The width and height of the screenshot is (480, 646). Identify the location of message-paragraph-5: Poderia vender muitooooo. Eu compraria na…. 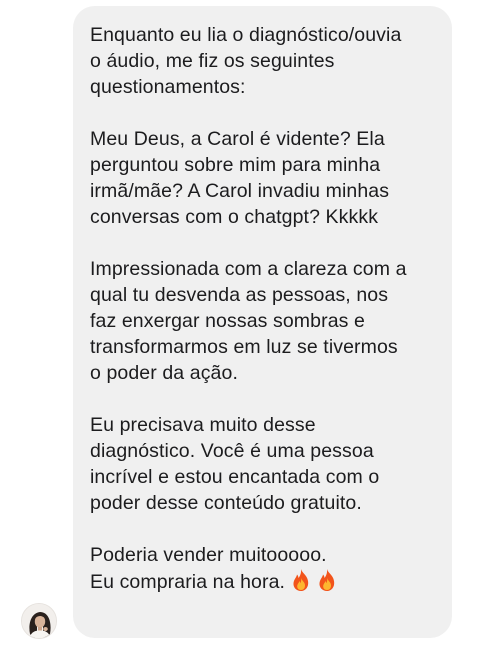
(265, 568).